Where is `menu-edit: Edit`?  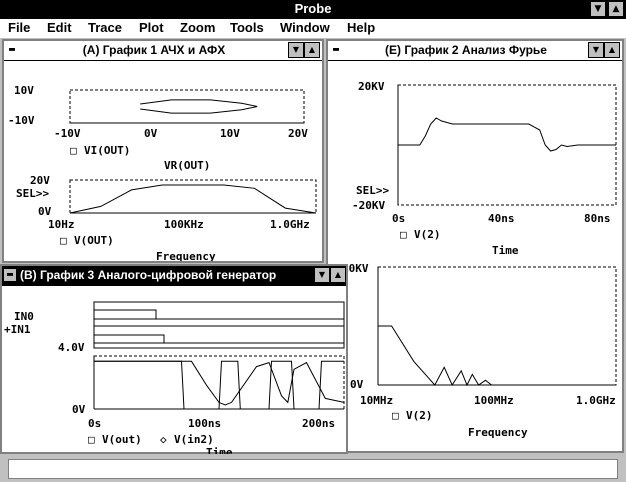
menu-edit: Edit is located at coordinates (59, 27).